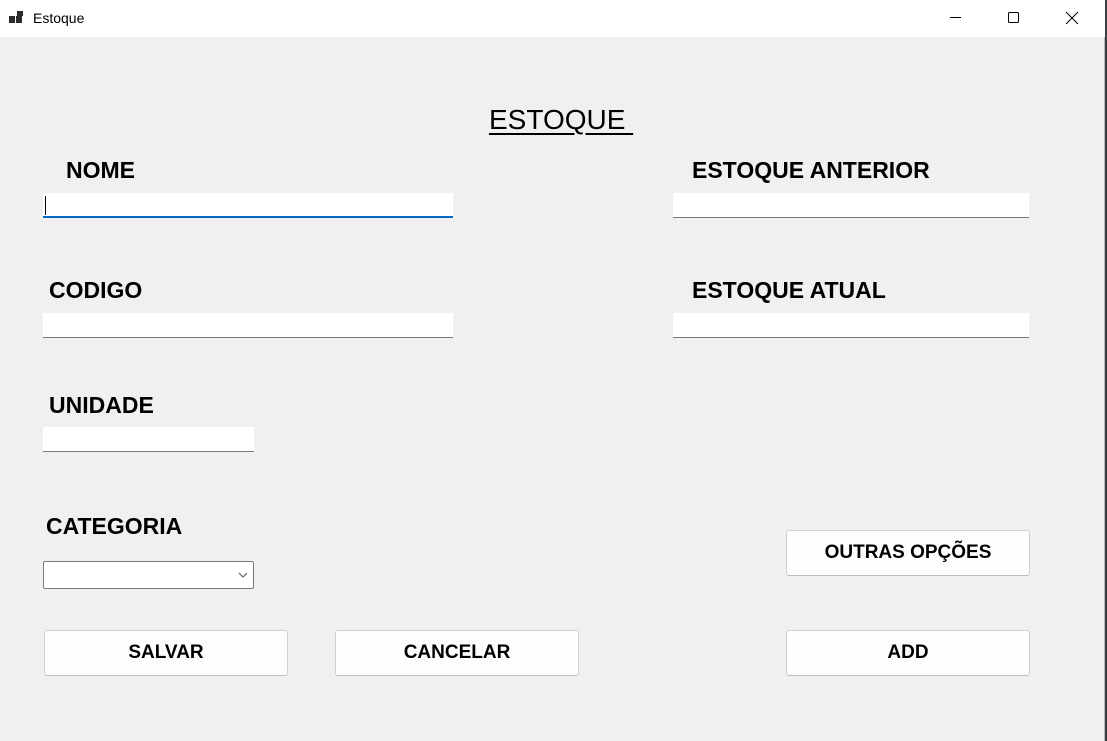 This screenshot has height=741, width=1107. Describe the element at coordinates (789, 290) in the screenshot. I see `estoque-atual-label: ESTOQUE ATUAL` at that location.